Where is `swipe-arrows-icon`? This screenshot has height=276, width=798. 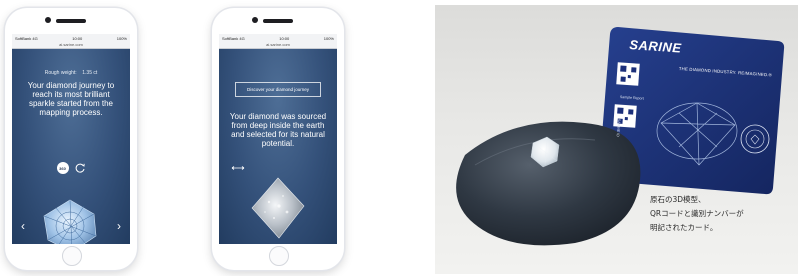
swipe-arrows-icon is located at coordinates (238, 168).